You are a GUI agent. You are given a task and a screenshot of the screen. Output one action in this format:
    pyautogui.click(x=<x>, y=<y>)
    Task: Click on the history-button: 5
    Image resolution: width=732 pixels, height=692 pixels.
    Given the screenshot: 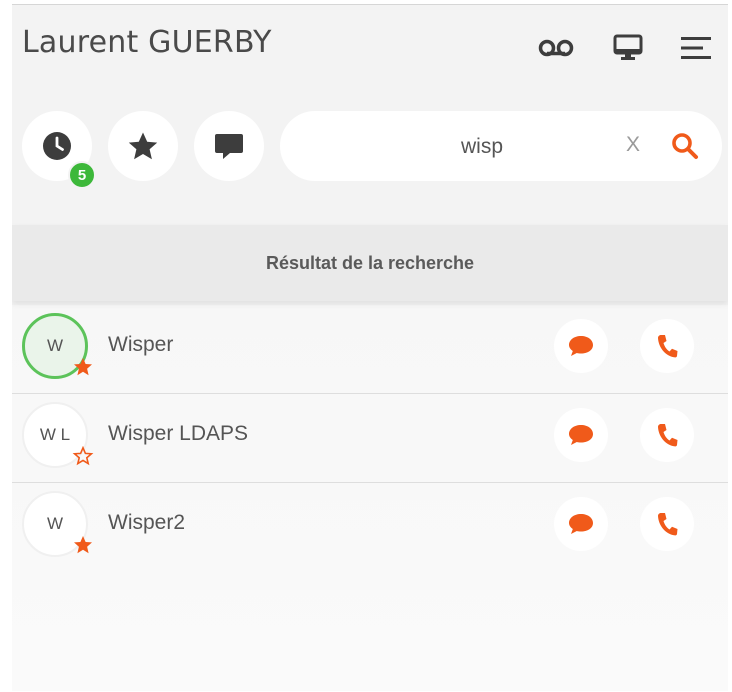 What is the action you would take?
    pyautogui.click(x=59, y=150)
    